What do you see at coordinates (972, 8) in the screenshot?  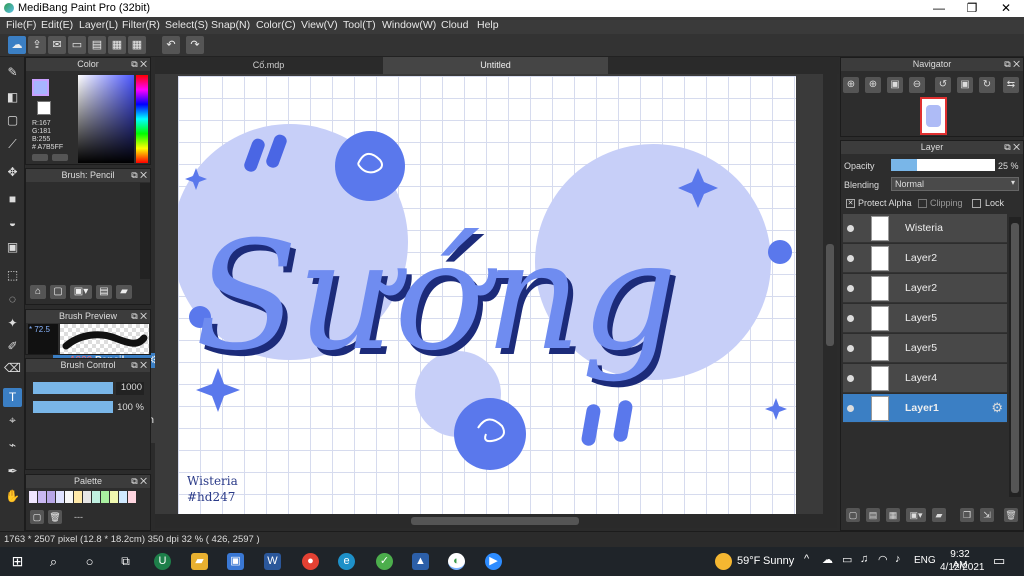 I see `restore-button: ❐` at bounding box center [972, 8].